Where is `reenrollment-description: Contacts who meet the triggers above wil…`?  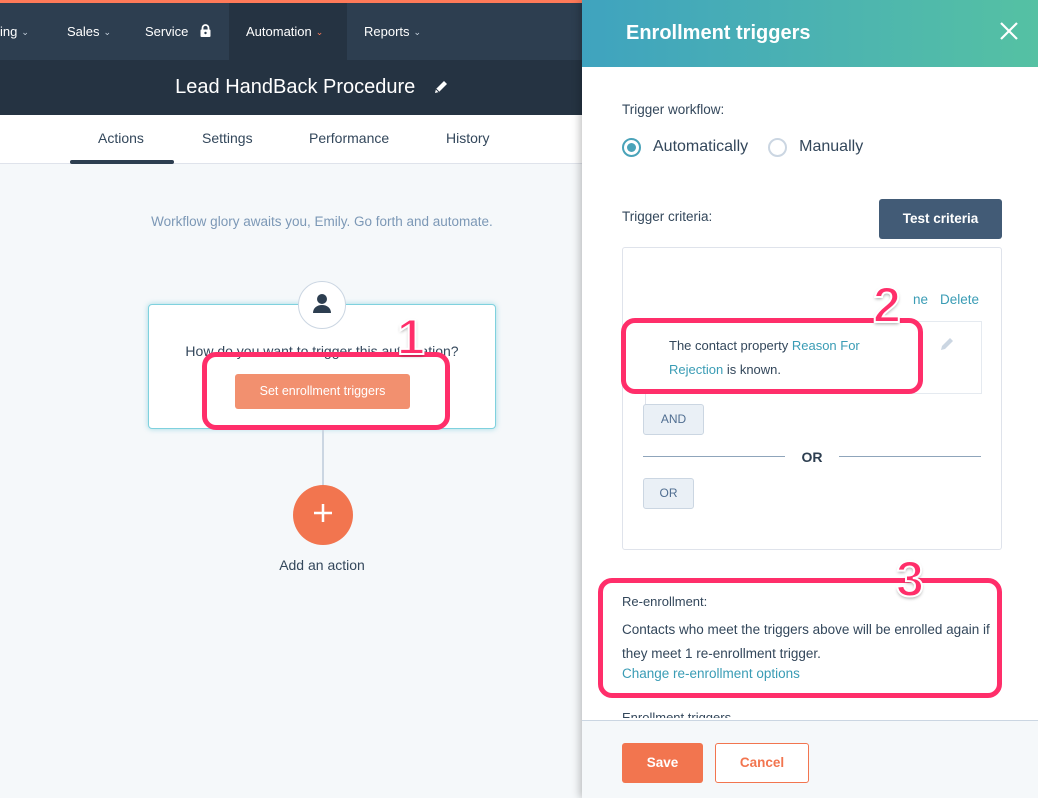 reenrollment-description: Contacts who meet the triggers above wil… is located at coordinates (806, 641).